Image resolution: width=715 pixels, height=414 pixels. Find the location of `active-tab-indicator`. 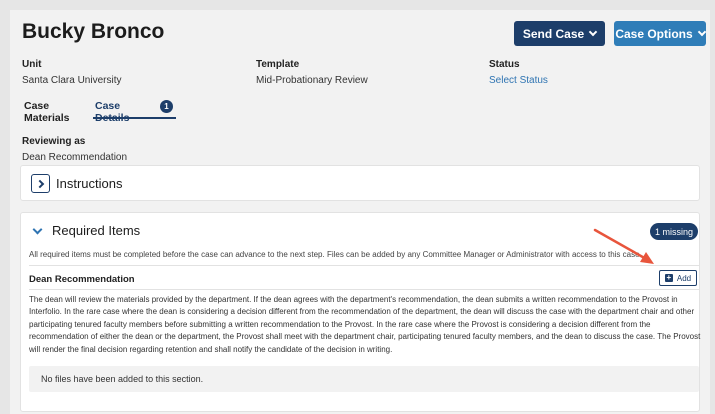

active-tab-indicator is located at coordinates (134, 118).